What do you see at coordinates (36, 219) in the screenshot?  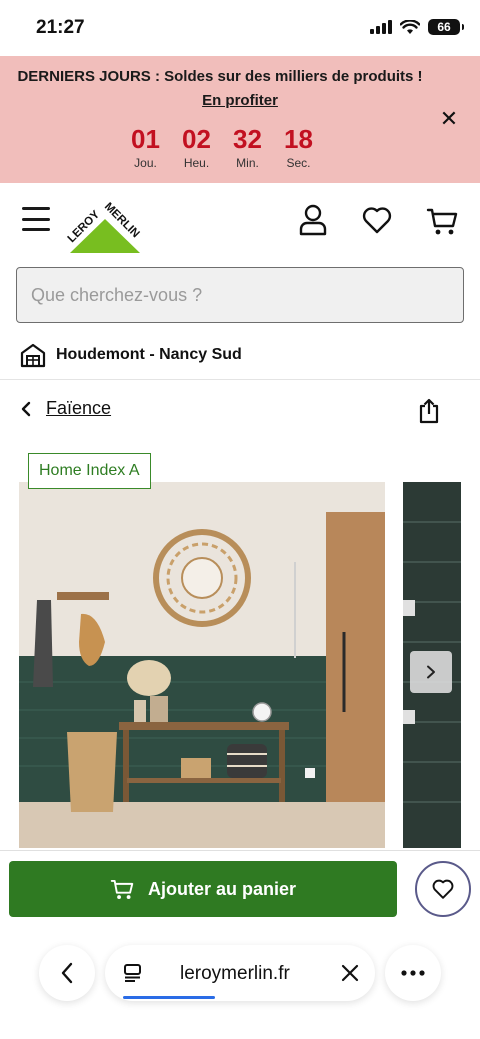 I see `menu-icon` at bounding box center [36, 219].